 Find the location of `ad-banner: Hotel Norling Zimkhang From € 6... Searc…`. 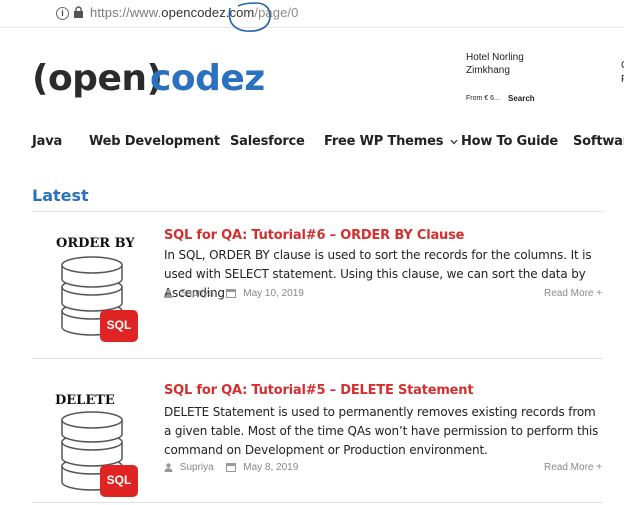

ad-banner: Hotel Norling Zimkhang From € 6... Searc… is located at coordinates (545, 80).